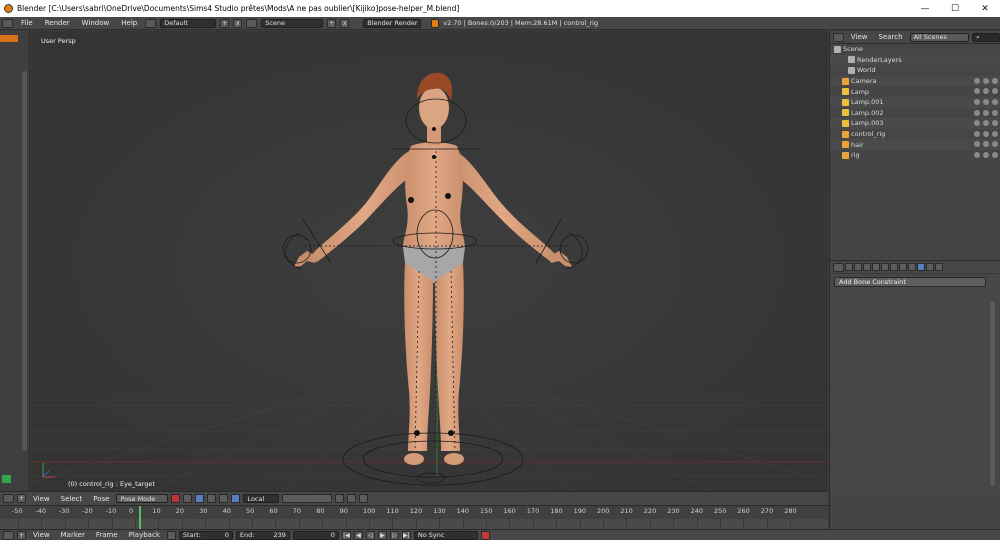 The image size is (1000, 540). I want to click on jump-end-icon: ▶|, so click(406, 535).